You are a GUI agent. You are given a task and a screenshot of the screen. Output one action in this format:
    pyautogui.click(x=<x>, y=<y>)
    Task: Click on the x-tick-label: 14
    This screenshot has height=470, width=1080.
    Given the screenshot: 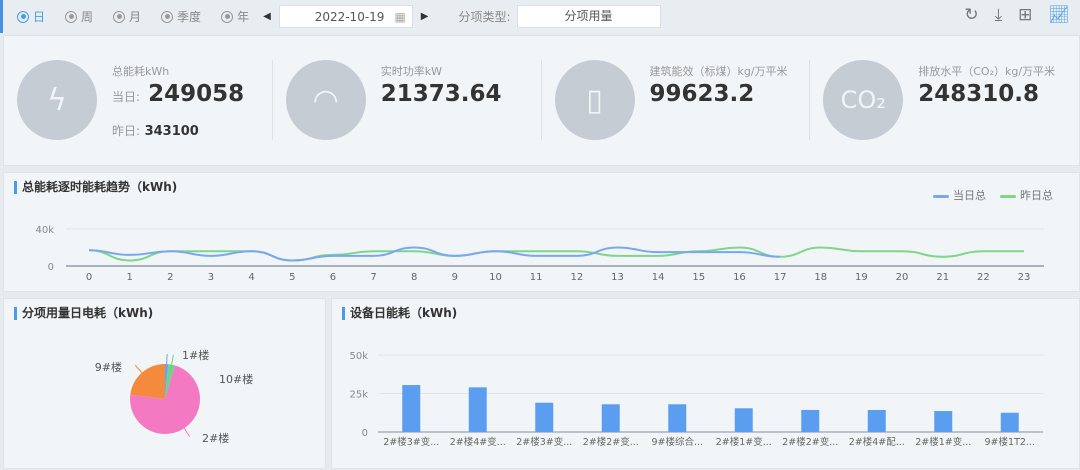 What is the action you would take?
    pyautogui.click(x=658, y=277)
    